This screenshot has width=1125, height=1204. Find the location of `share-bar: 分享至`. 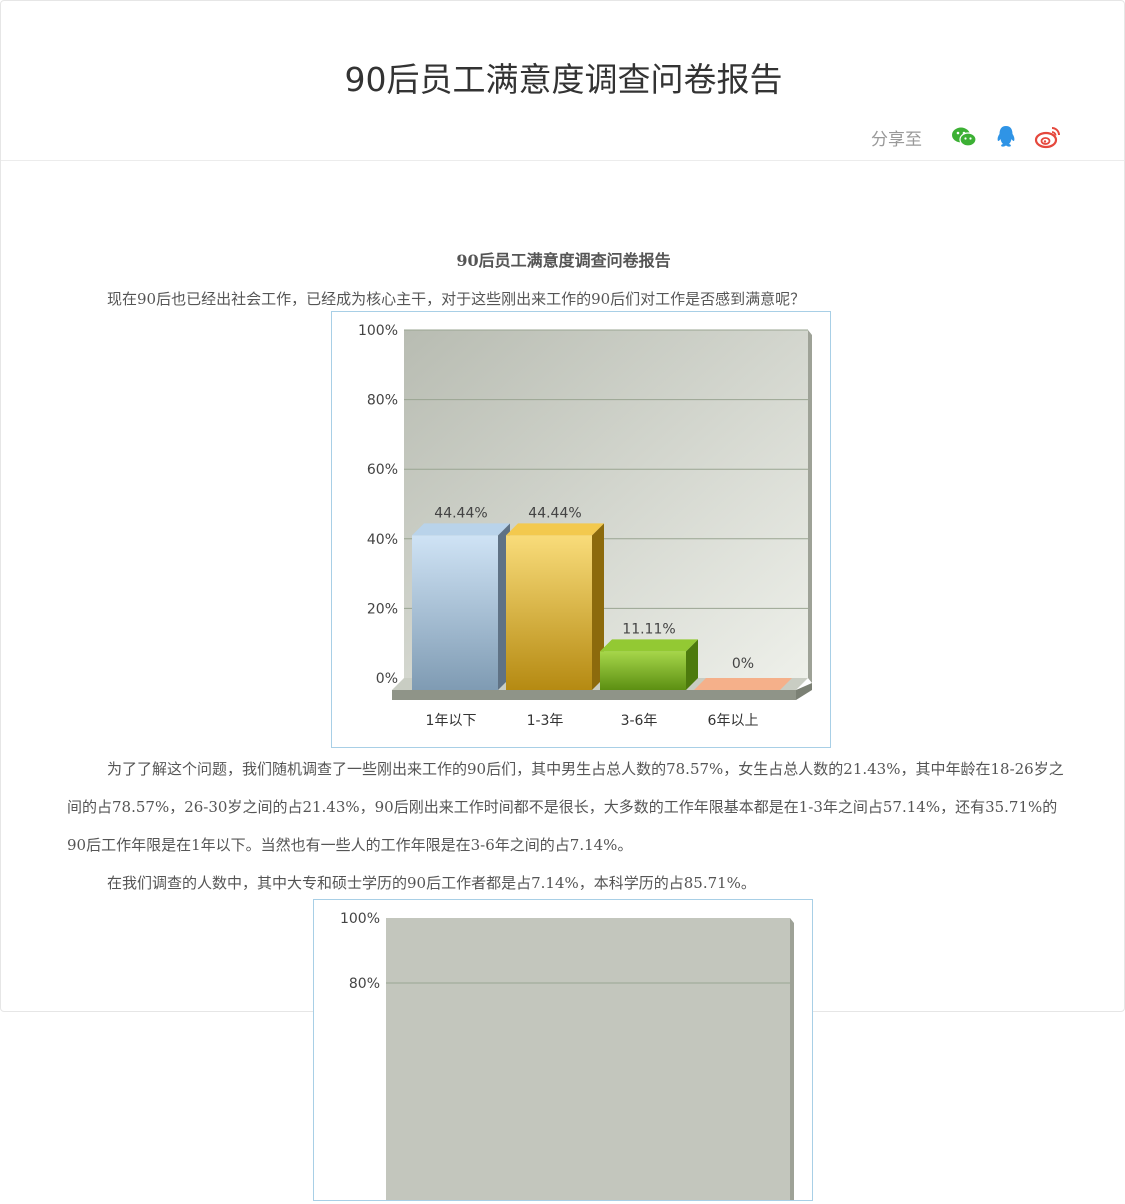

share-bar: 分享至 is located at coordinates (966, 137).